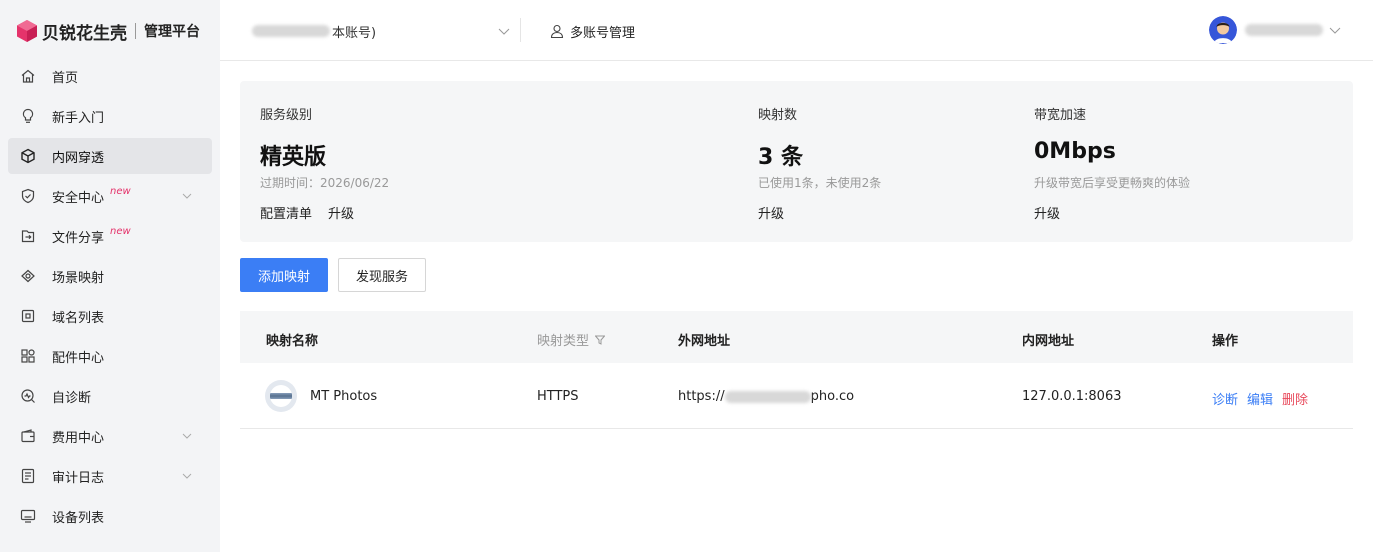 This screenshot has height=552, width=1373. Describe the element at coordinates (281, 396) in the screenshot. I see `mt-photos-app-icon` at that location.